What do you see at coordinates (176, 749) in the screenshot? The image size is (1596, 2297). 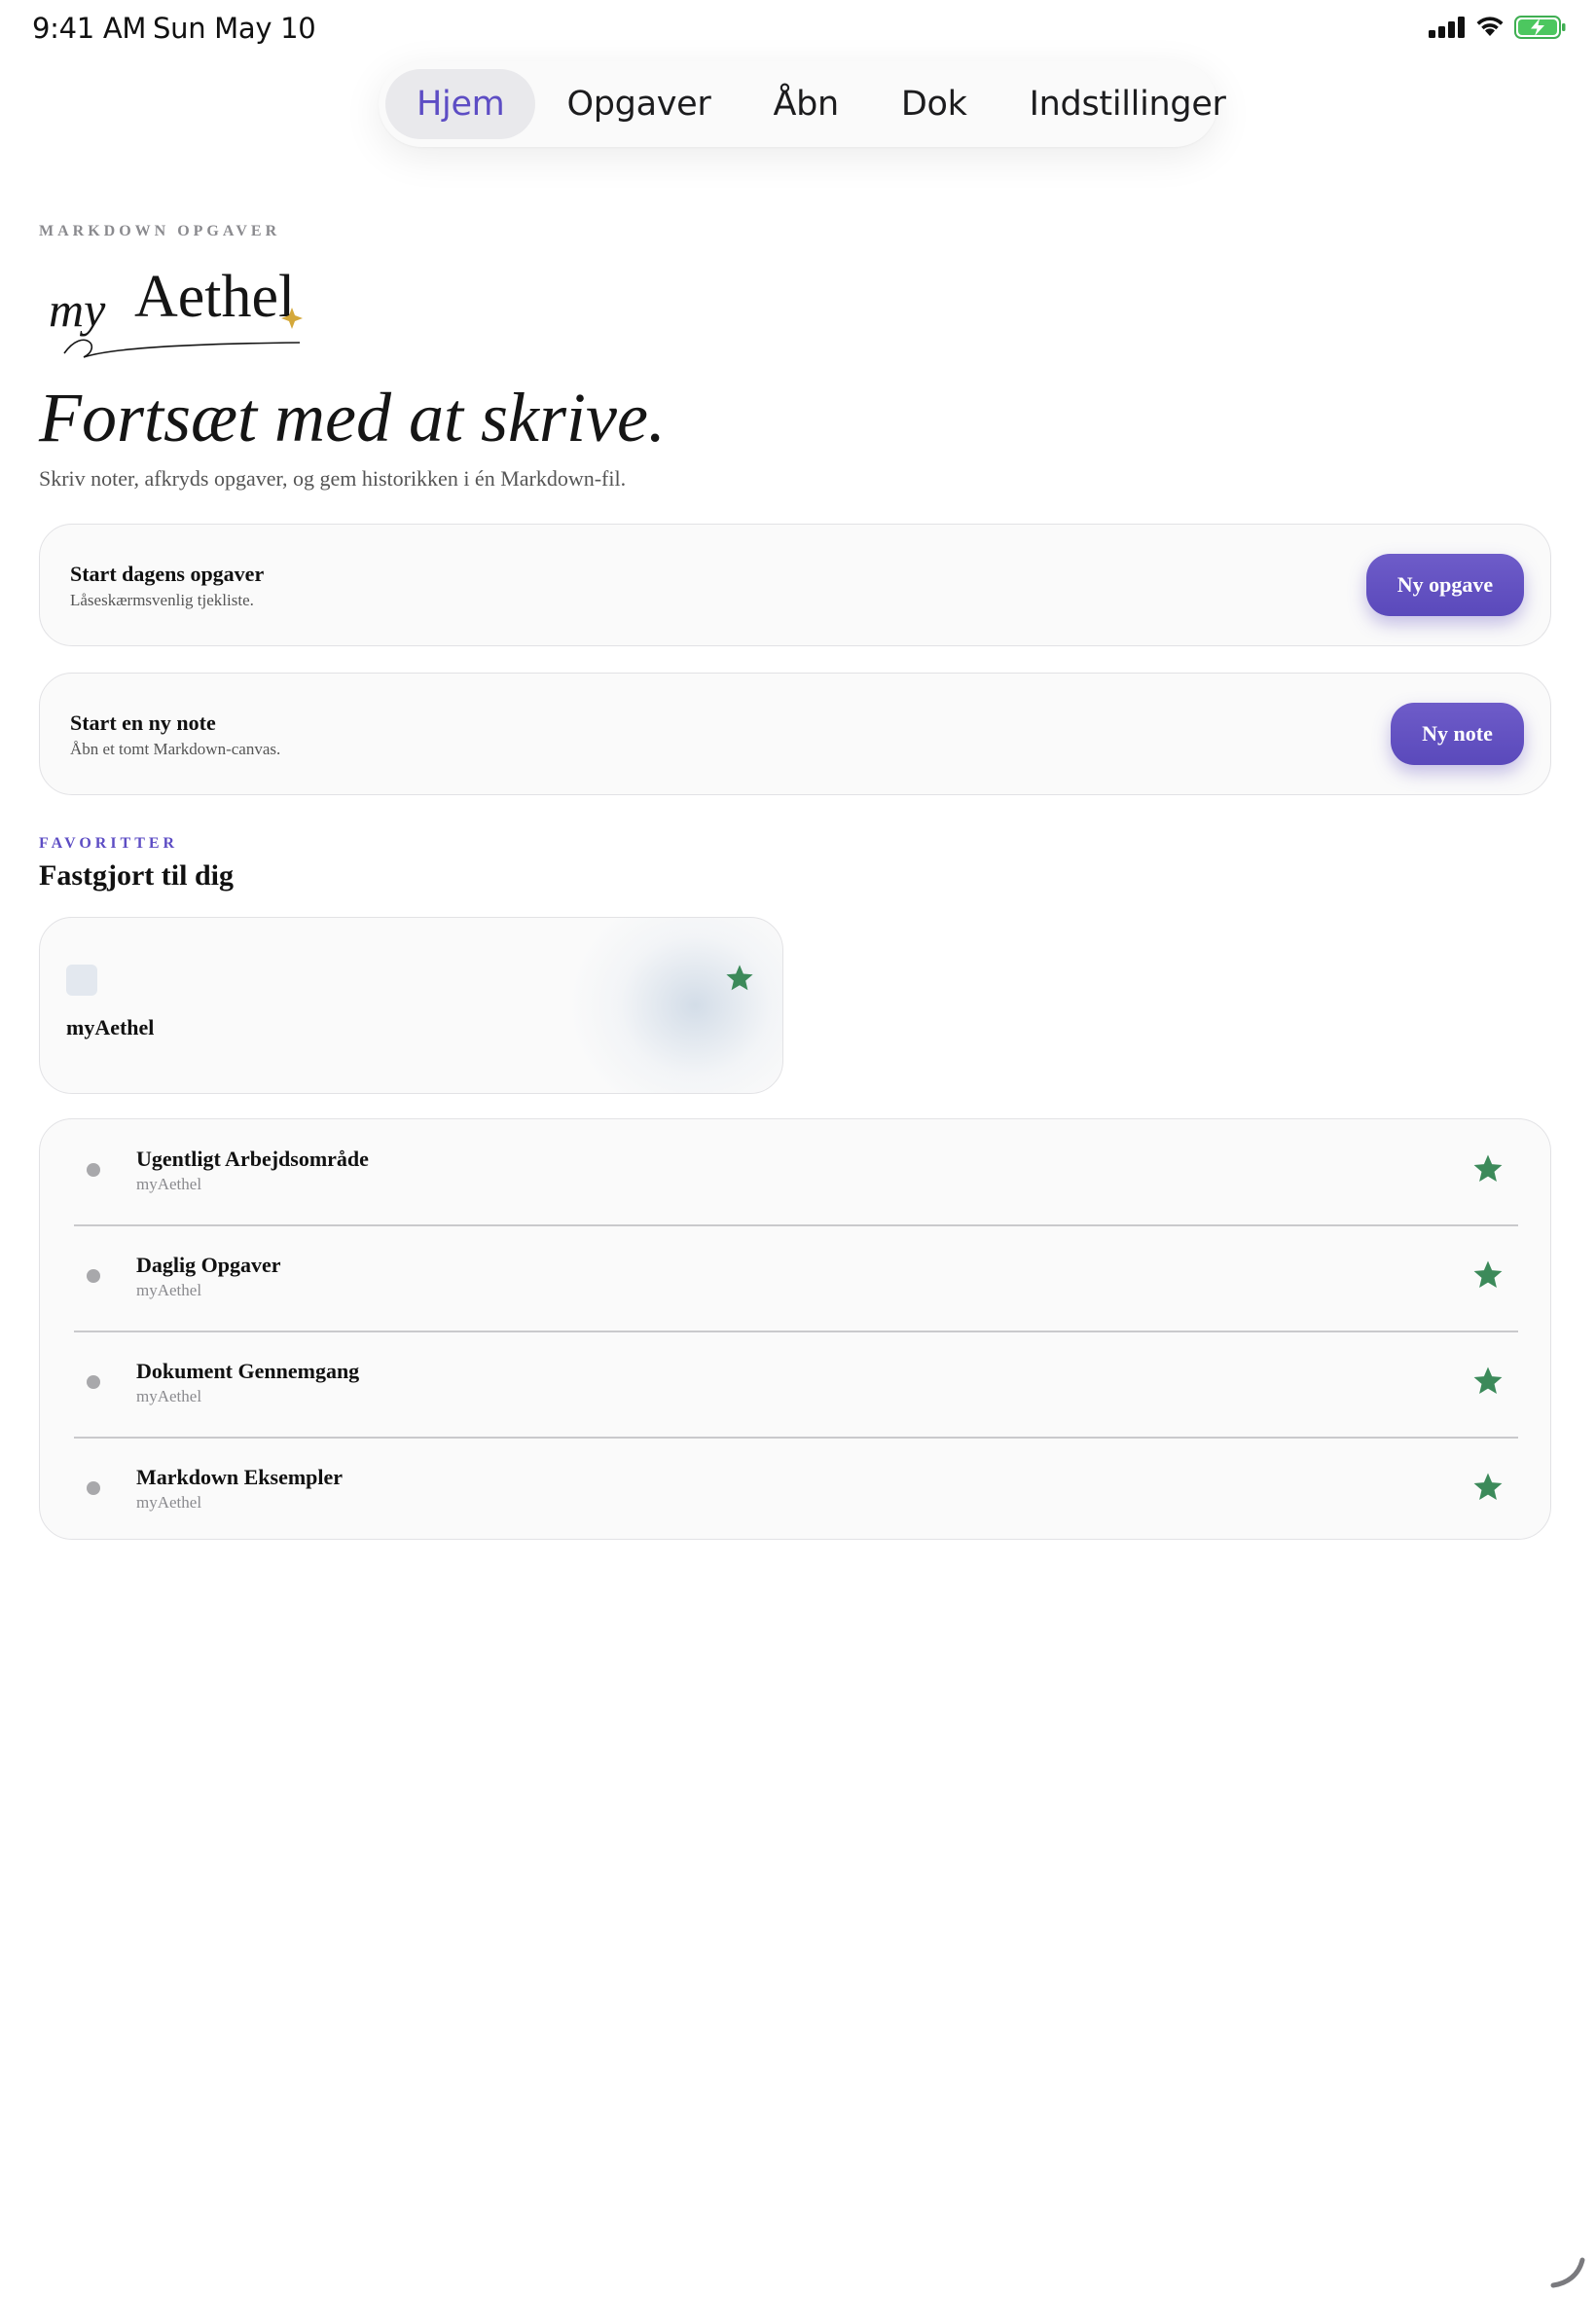 I see `action-card-subtitle: Åbn et tomt Markdown-canvas.` at bounding box center [176, 749].